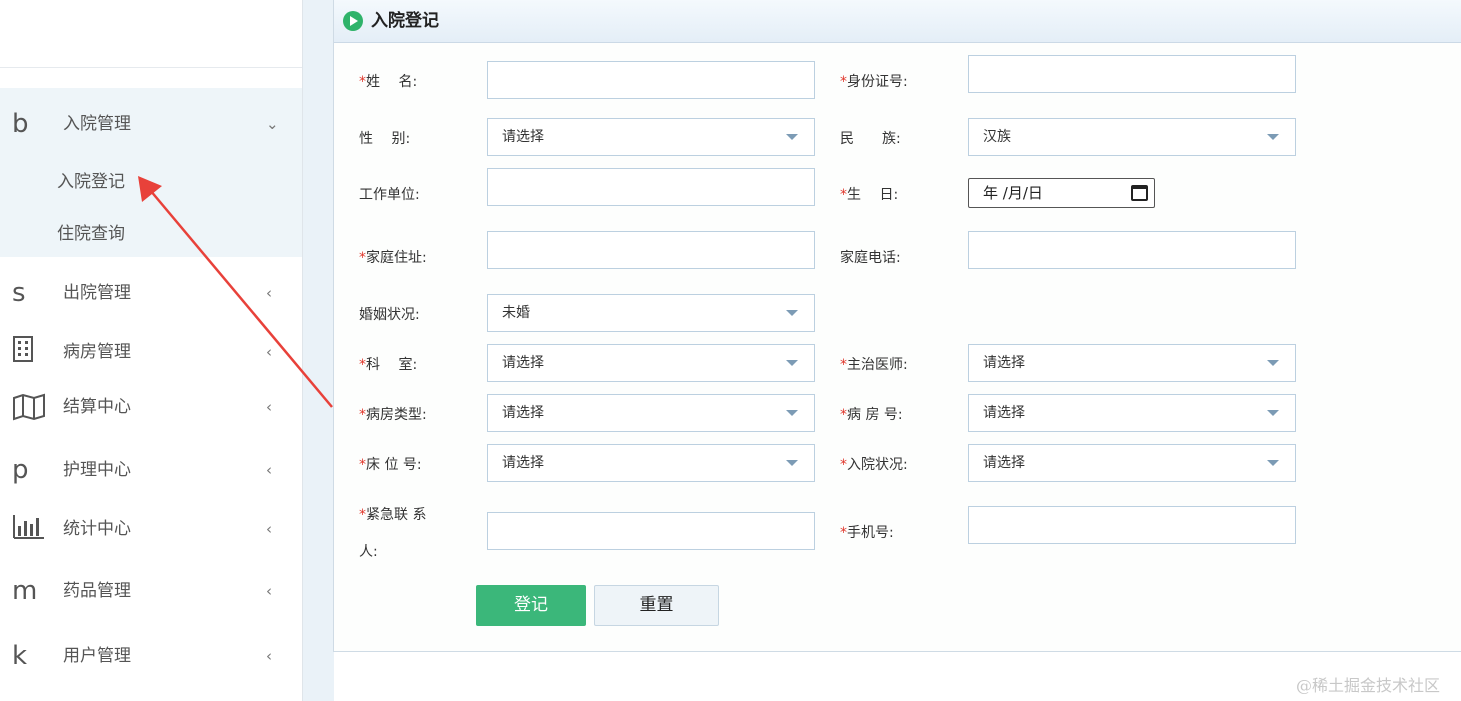 This screenshot has height=701, width=1461. I want to click on home-phone-input, so click(1132, 250).